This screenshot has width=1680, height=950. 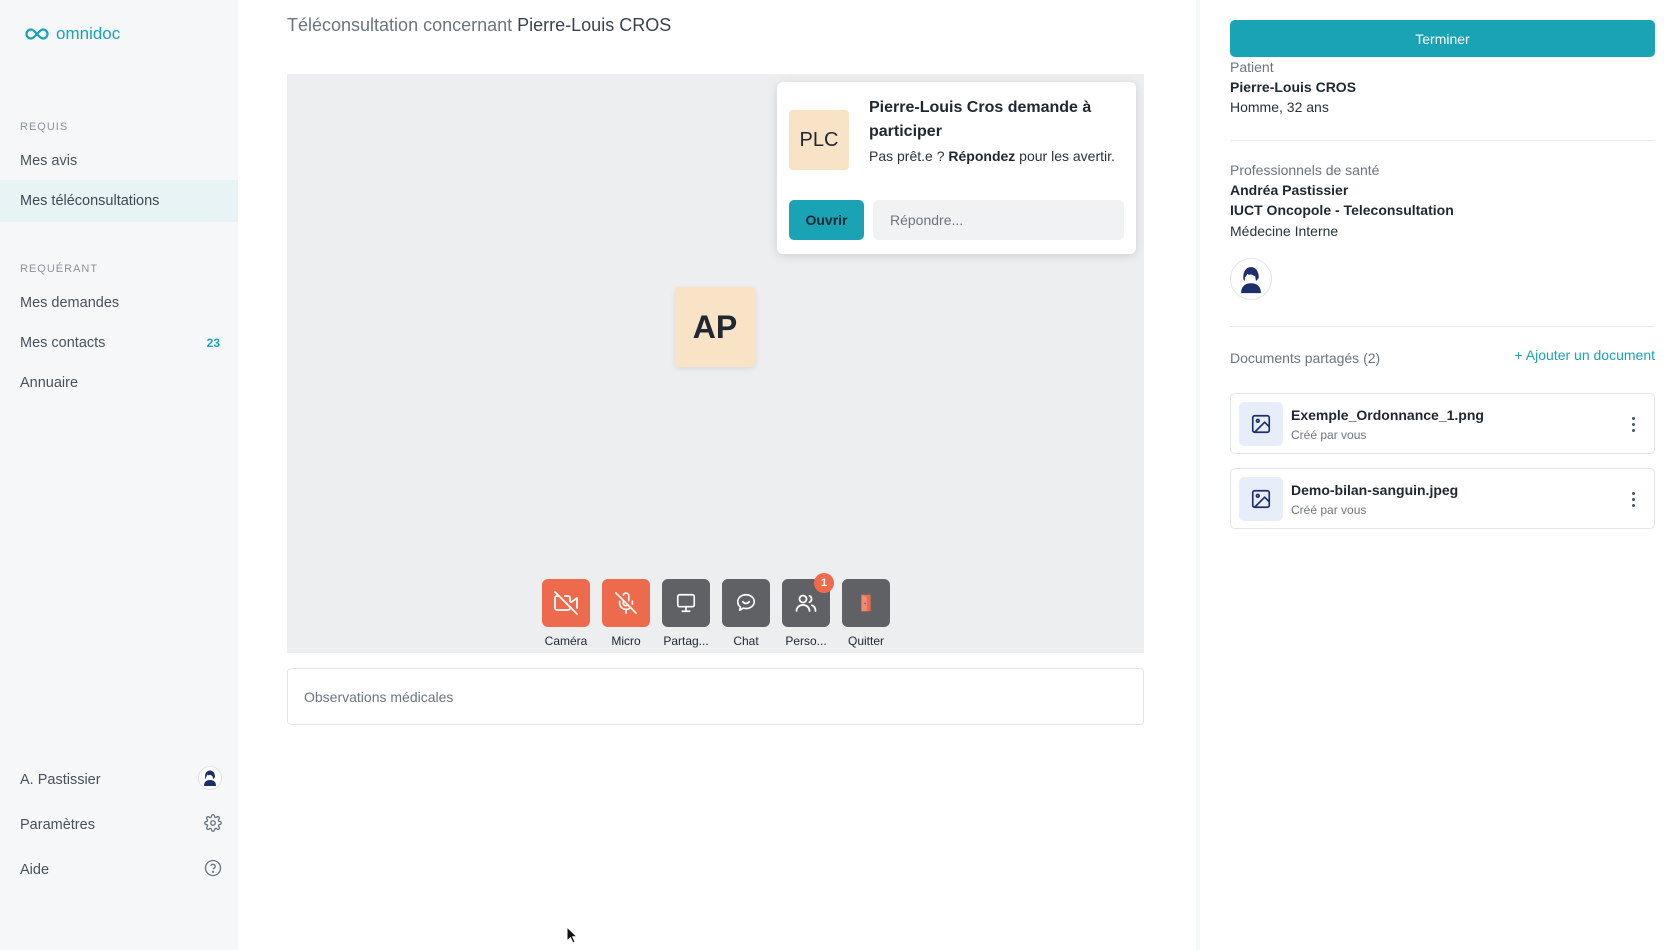 I want to click on people-icon, so click(x=806, y=603).